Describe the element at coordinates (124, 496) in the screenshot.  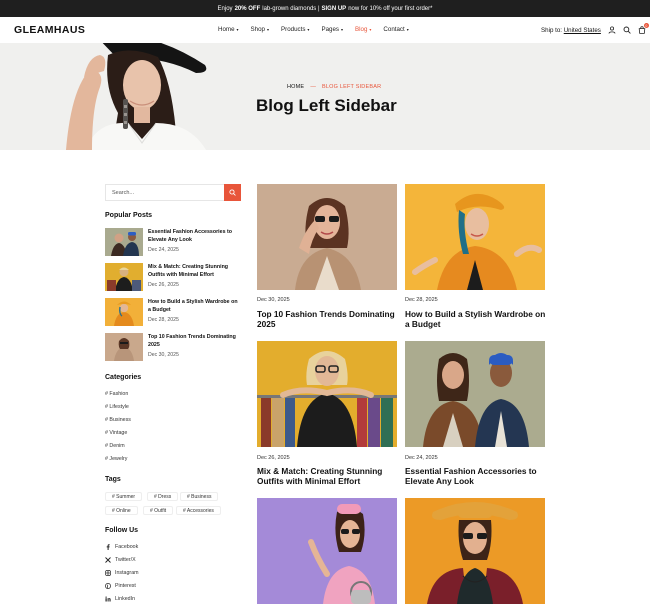
I see `tag-summer: # Summer` at that location.